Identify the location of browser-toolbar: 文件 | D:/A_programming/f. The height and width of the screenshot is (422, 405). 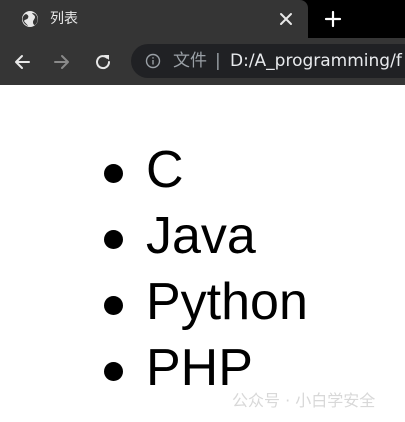
(202, 61).